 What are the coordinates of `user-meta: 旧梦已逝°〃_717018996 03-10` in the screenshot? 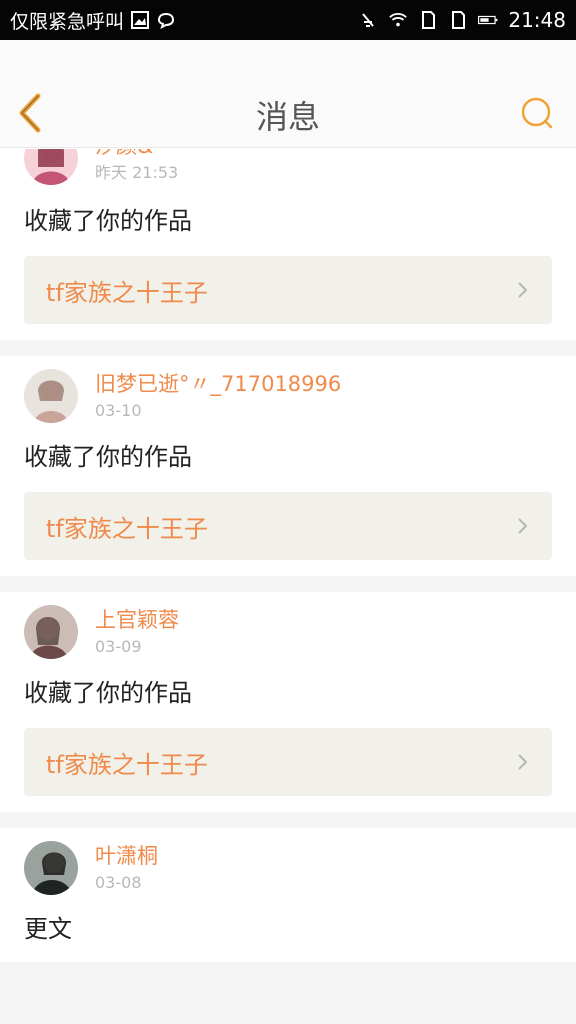 It's located at (218, 396).